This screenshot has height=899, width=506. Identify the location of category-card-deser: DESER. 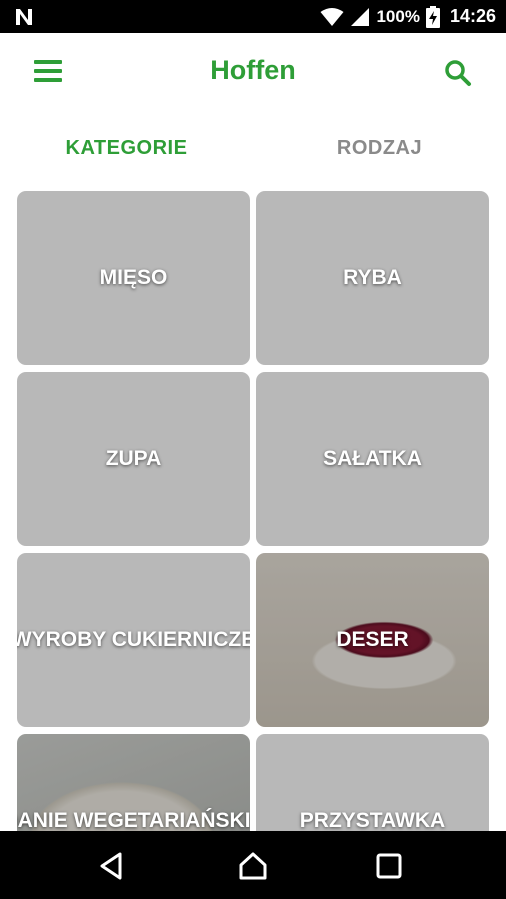
(372, 640).